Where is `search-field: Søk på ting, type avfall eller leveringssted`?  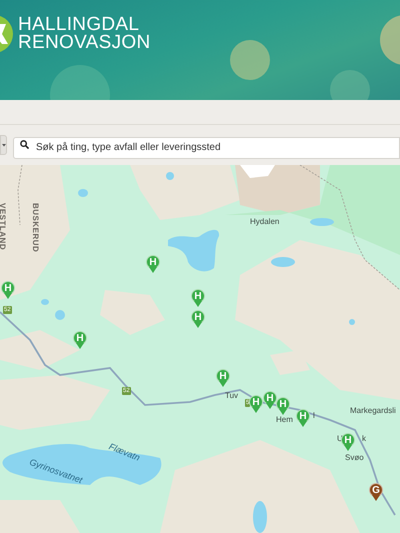
search-field: Søk på ting, type avfall eller leveringssted is located at coordinates (206, 147).